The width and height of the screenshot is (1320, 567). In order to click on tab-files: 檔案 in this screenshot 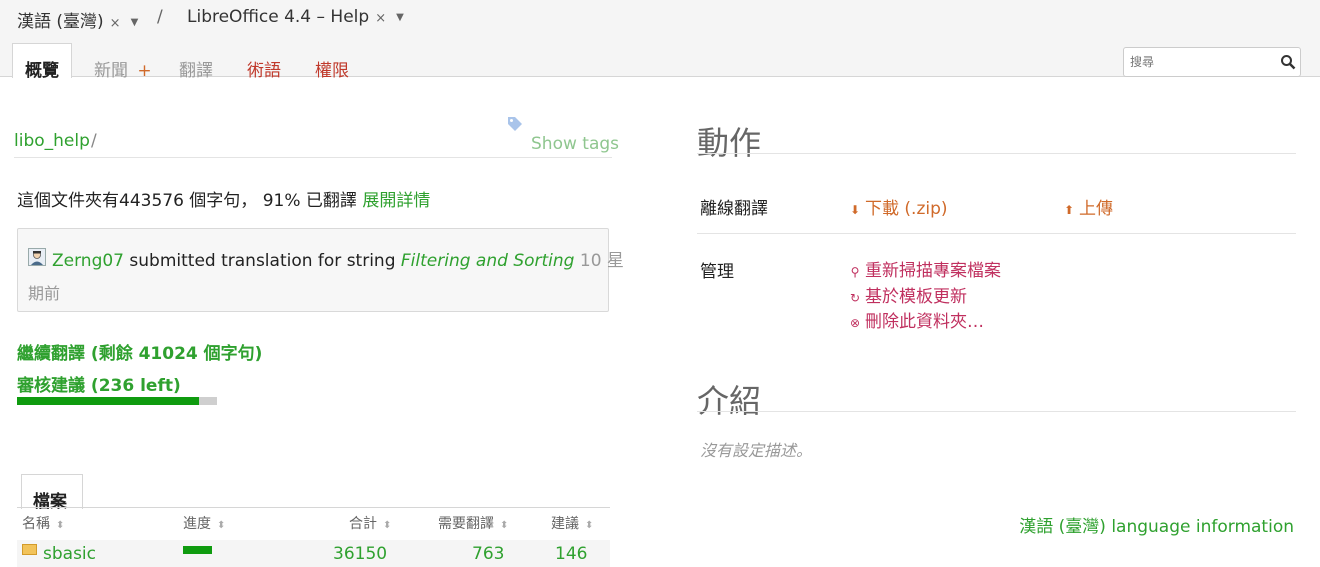, I will do `click(52, 493)`.